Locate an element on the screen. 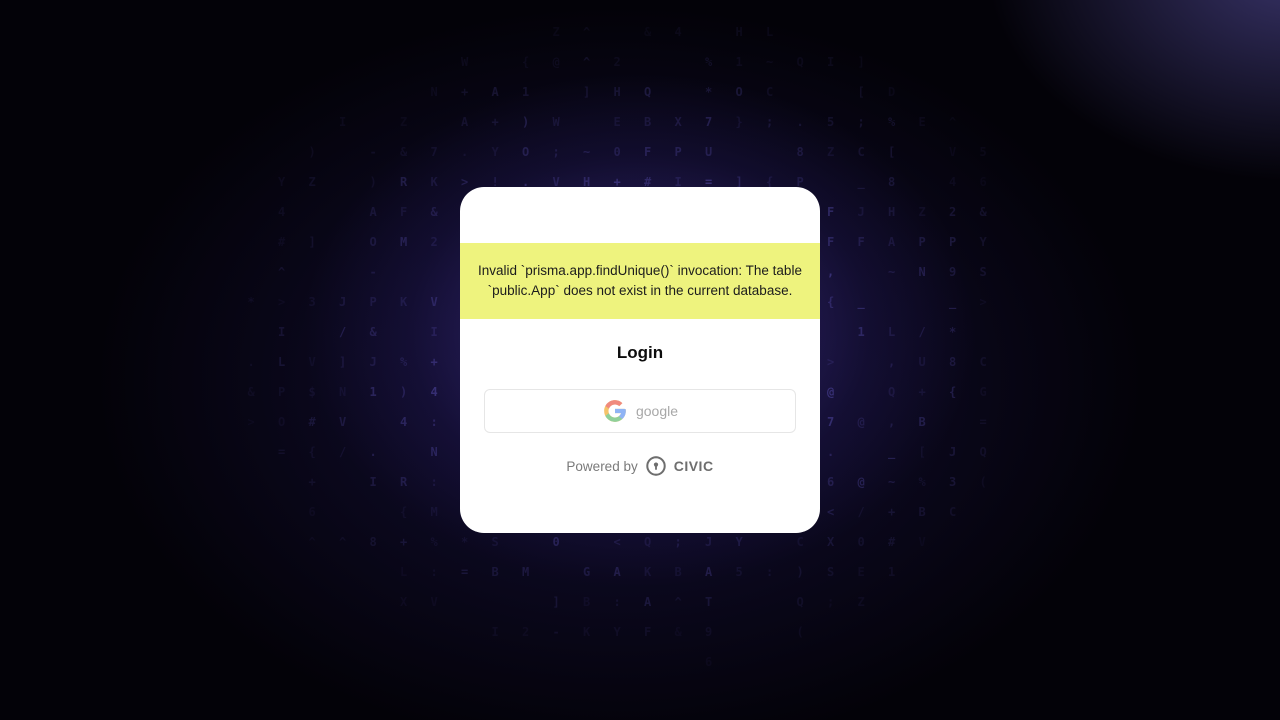  matrix-glyph: = is located at coordinates (465, 572).